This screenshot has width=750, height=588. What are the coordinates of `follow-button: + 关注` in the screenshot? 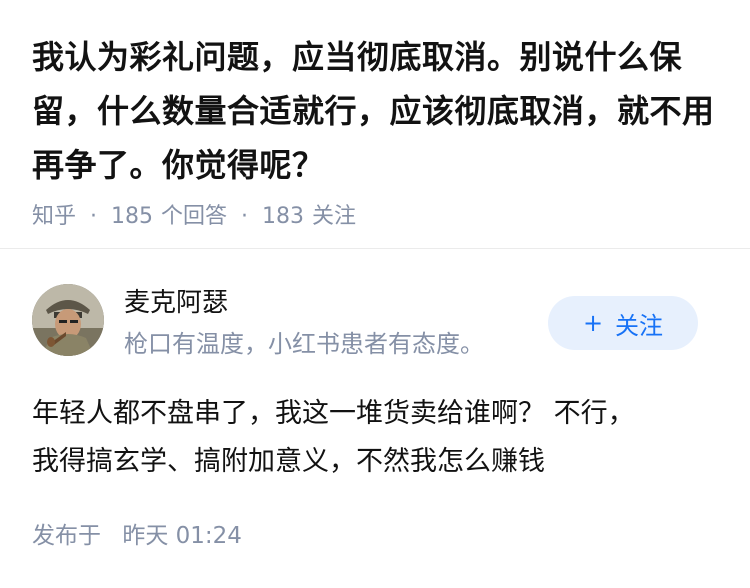 It's located at (623, 323).